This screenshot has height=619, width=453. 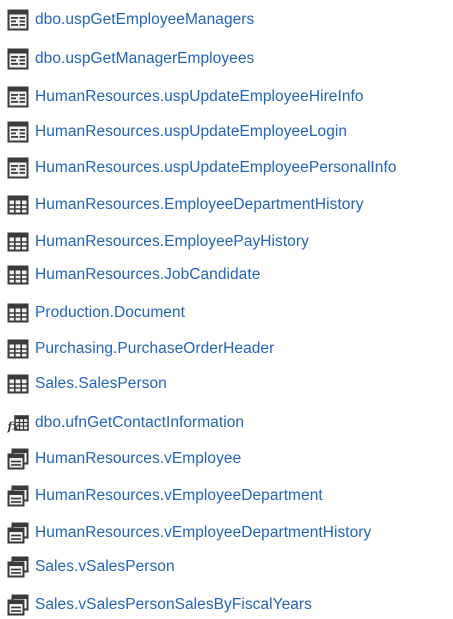 I want to click on object-link: Sales.vSalesPerson, so click(x=105, y=567).